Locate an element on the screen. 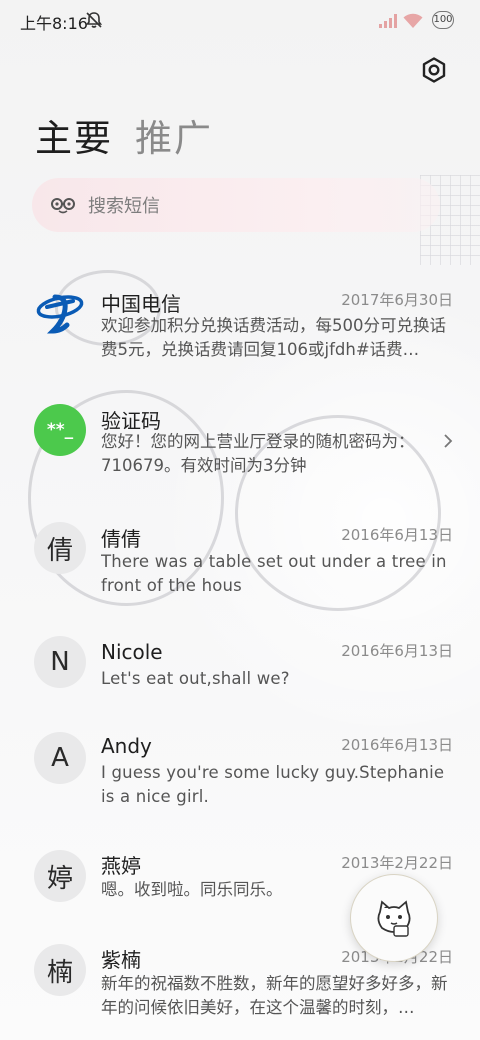 The image size is (480, 1040). gear-icon is located at coordinates (434, 70).